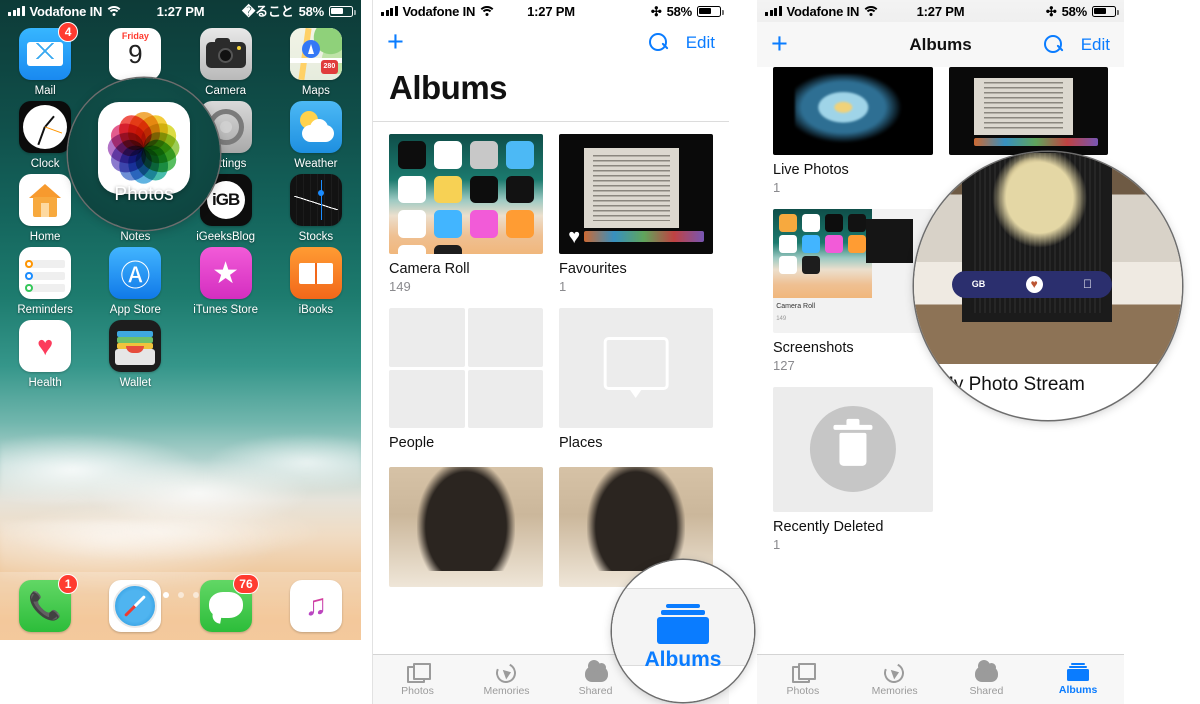 This screenshot has width=1200, height=704. I want to click on app-health: ♥ Health, so click(45, 352).